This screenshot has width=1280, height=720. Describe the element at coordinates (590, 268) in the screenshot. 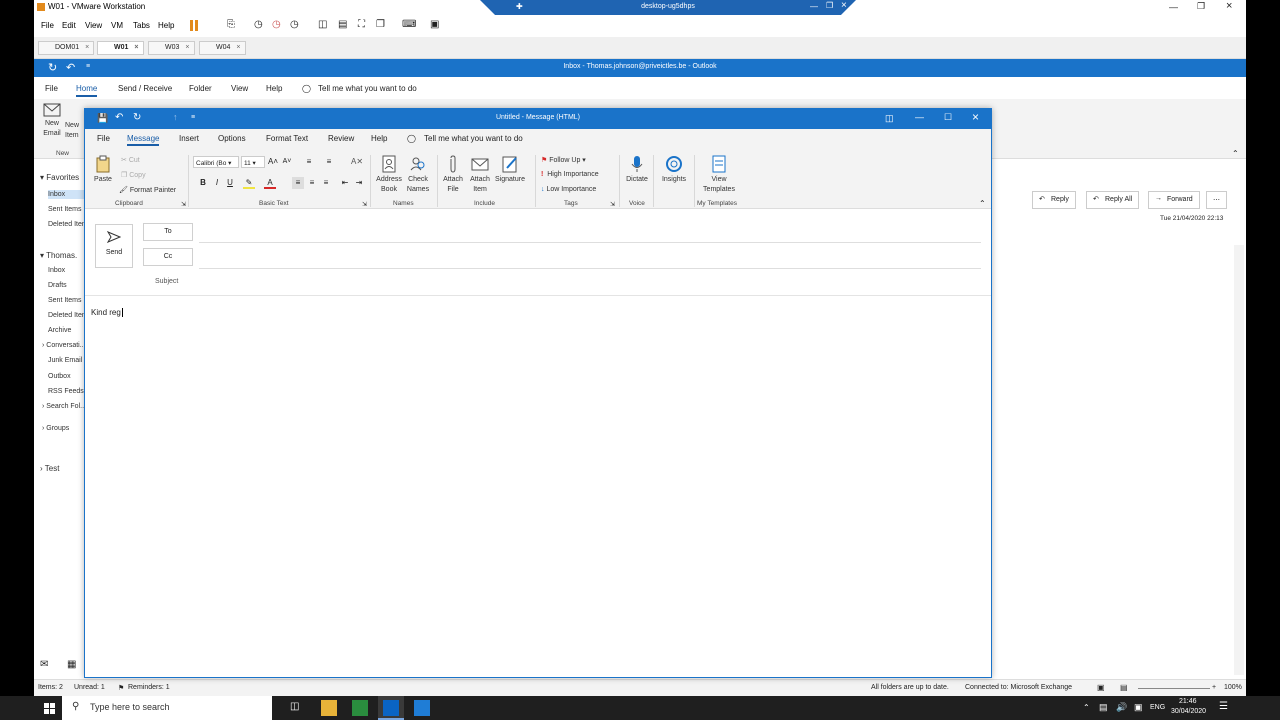

I see `cc-field` at that location.